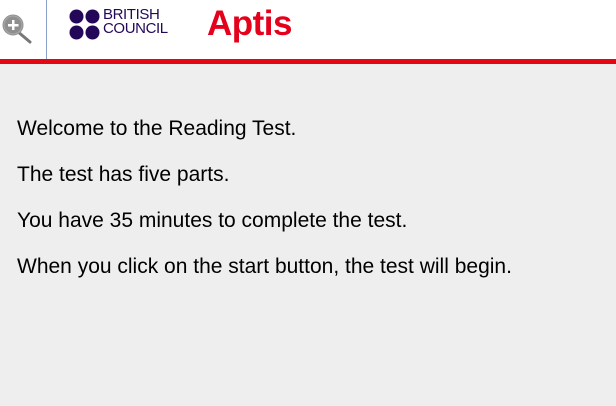 The height and width of the screenshot is (406, 616). What do you see at coordinates (46, 29) in the screenshot?
I see `header-divider` at bounding box center [46, 29].